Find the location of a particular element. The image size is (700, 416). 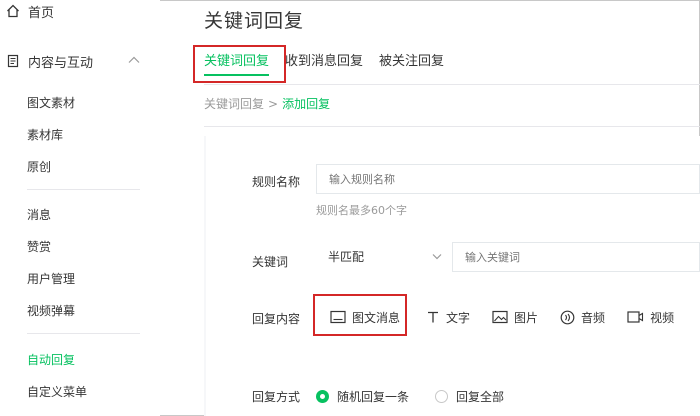

sidebar-item-library: 素材库 is located at coordinates (45, 135).